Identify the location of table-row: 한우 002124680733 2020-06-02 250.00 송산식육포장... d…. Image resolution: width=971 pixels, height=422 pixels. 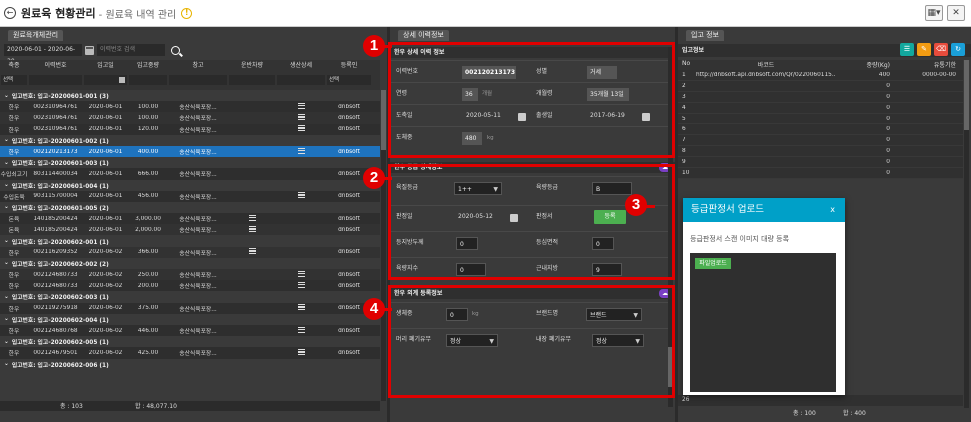
(190, 275).